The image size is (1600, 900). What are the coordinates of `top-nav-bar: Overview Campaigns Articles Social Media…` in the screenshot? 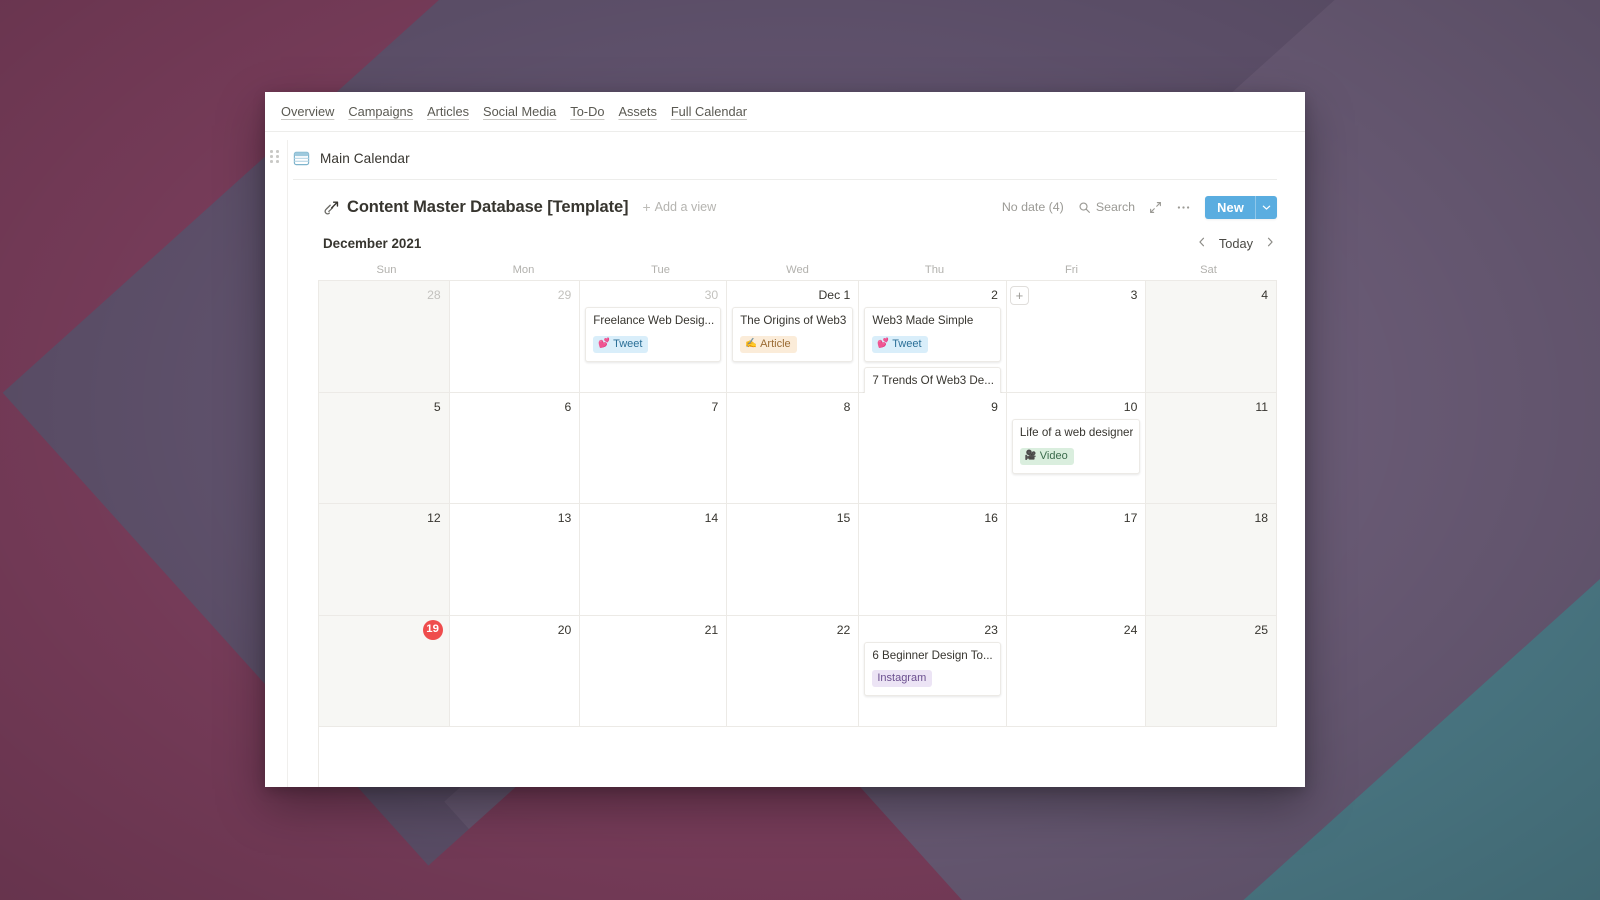 It's located at (785, 112).